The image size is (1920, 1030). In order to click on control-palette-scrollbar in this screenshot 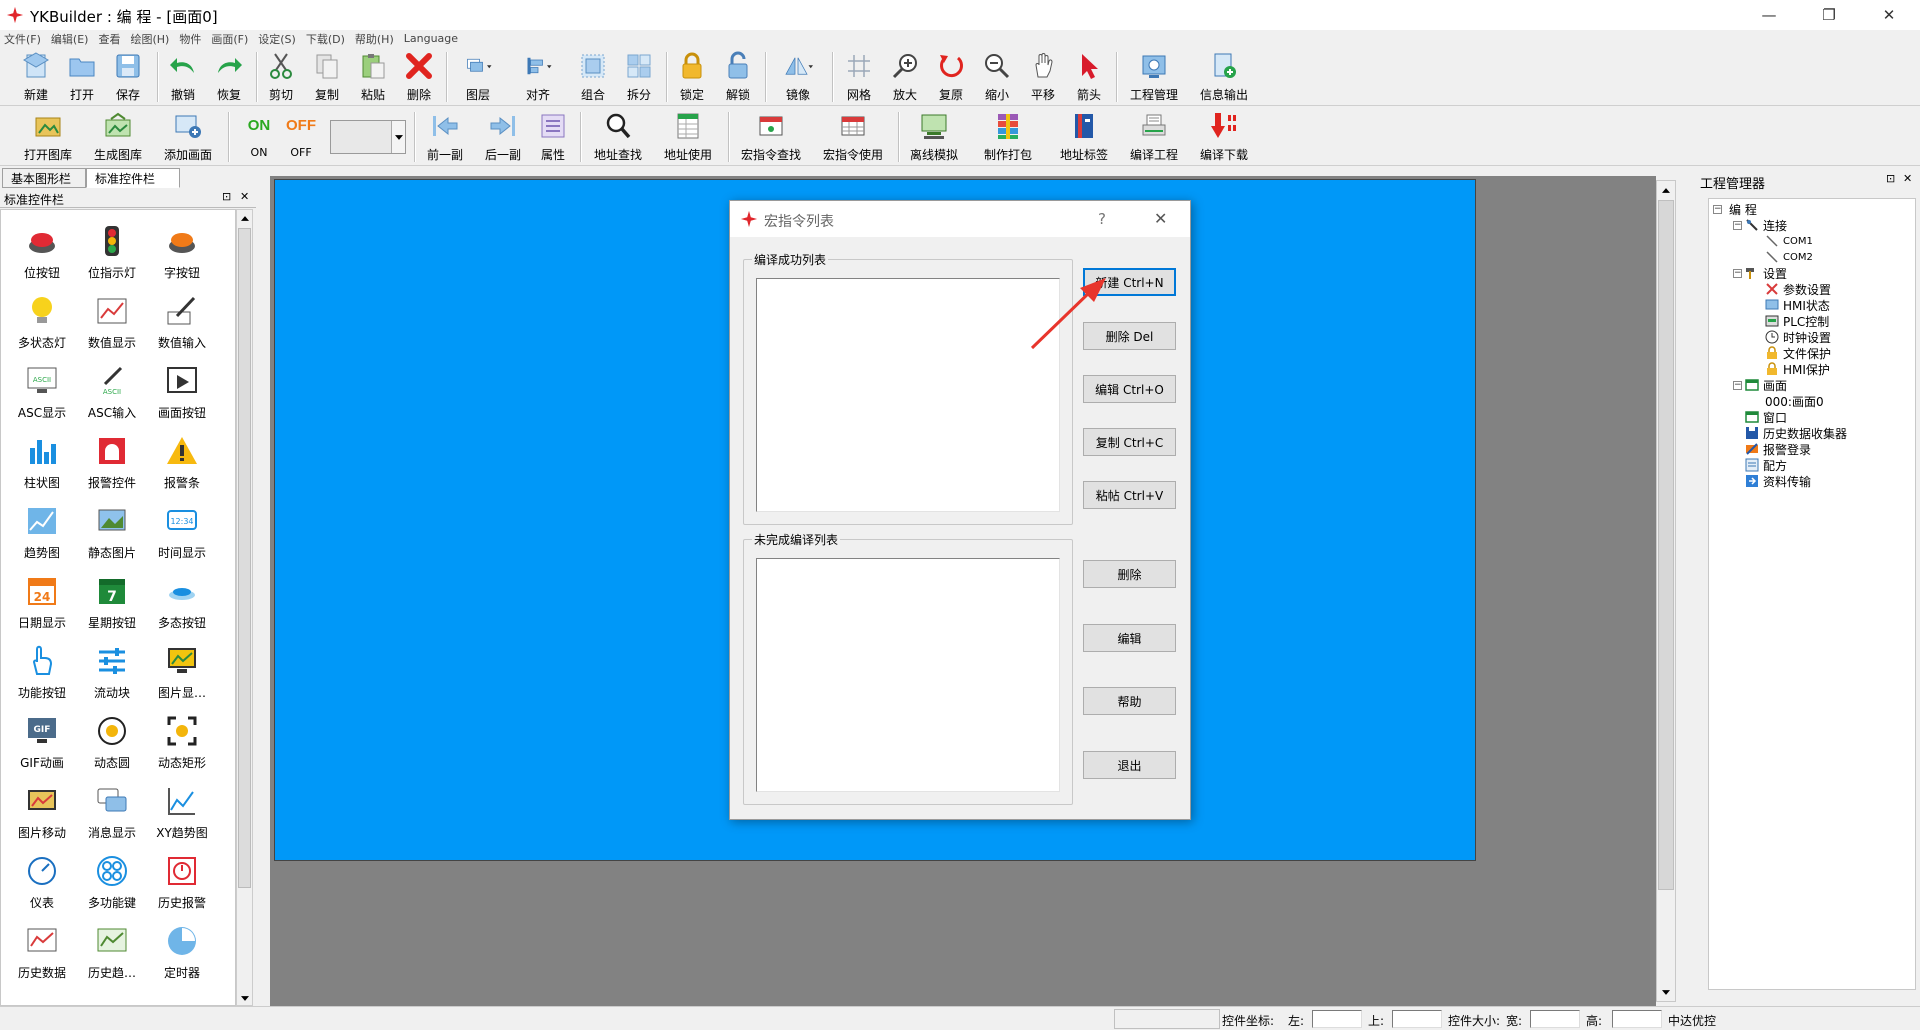, I will do `click(244, 607)`.